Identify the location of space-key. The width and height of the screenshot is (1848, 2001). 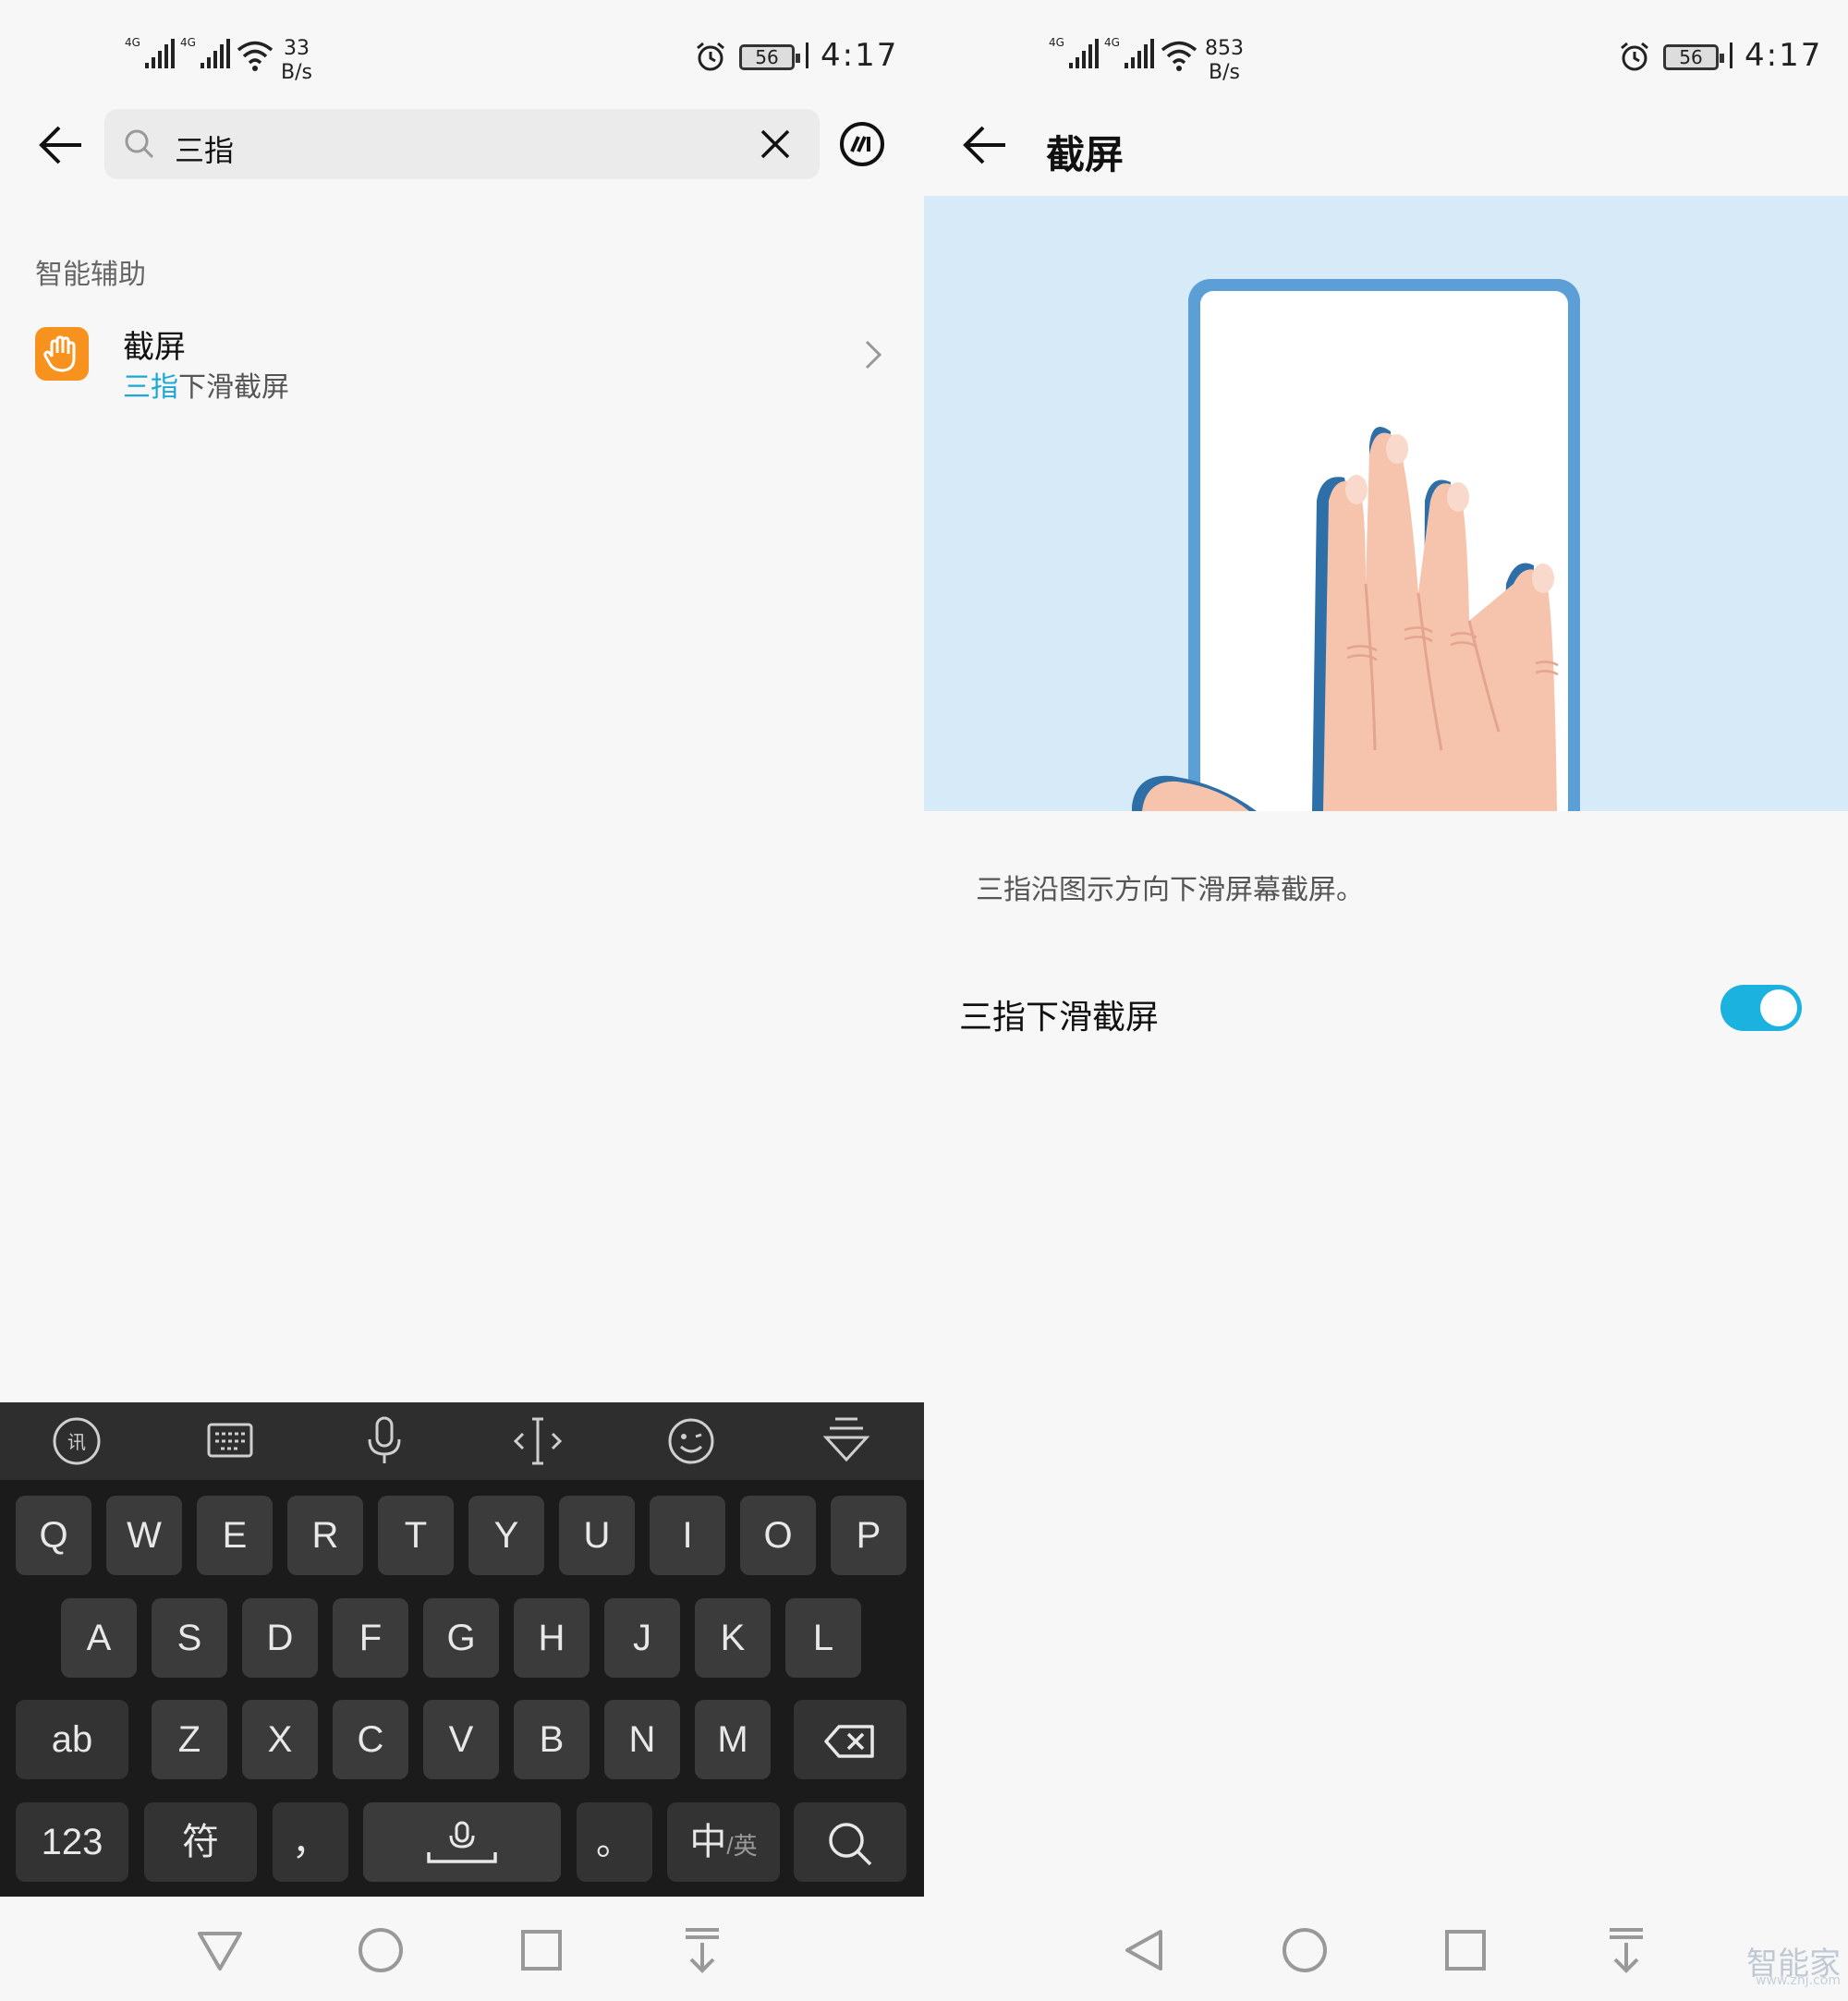
(462, 1842).